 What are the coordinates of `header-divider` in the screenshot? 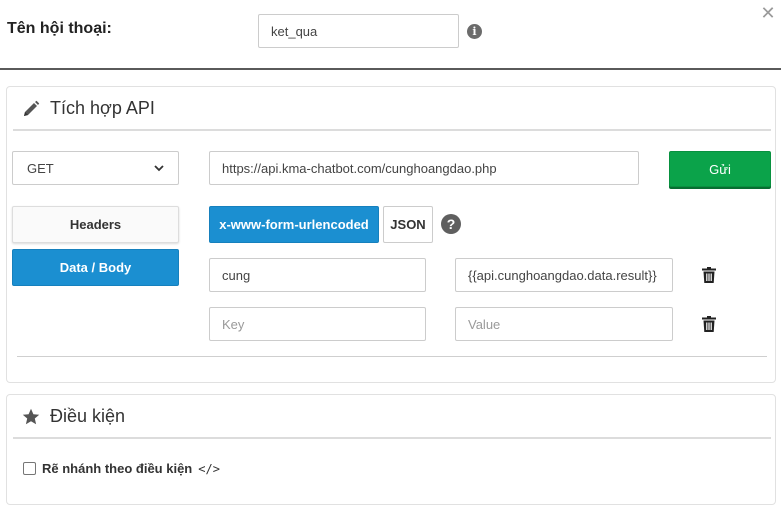 It's located at (390, 69).